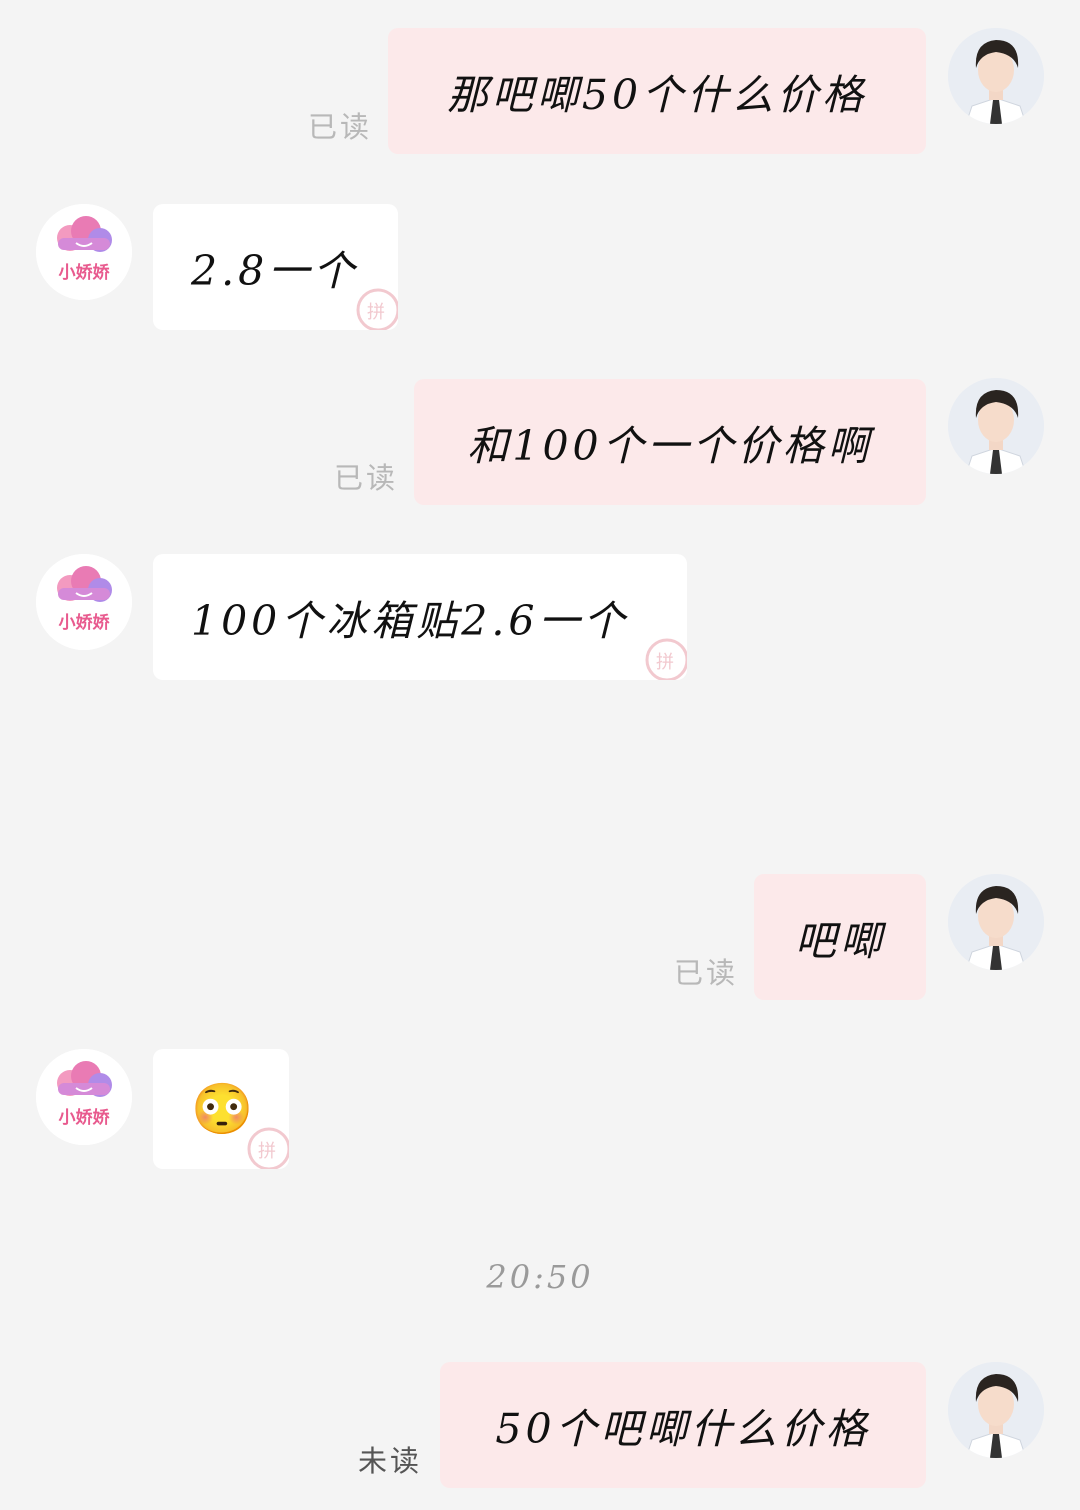 Image resolution: width=1080 pixels, height=1510 pixels. What do you see at coordinates (683, 1425) in the screenshot?
I see `outgoing-message: 50个吧唧什么价格` at bounding box center [683, 1425].